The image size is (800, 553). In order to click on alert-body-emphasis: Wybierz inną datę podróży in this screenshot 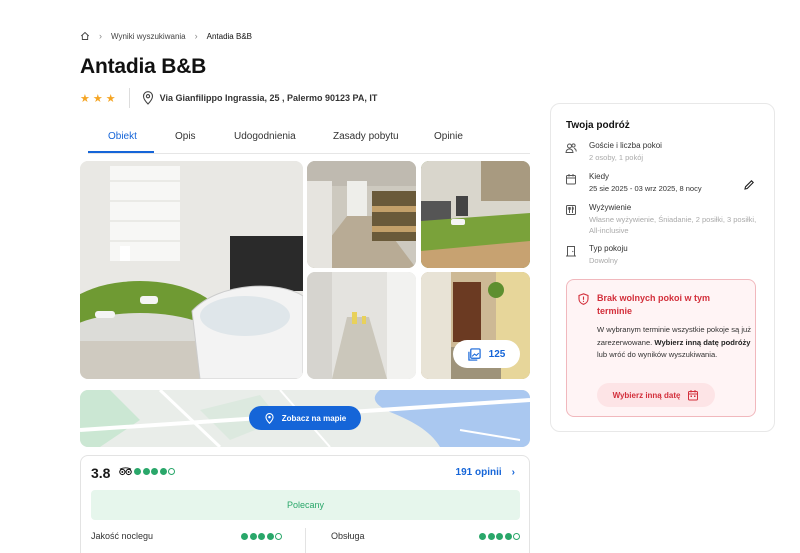, I will do `click(702, 342)`.